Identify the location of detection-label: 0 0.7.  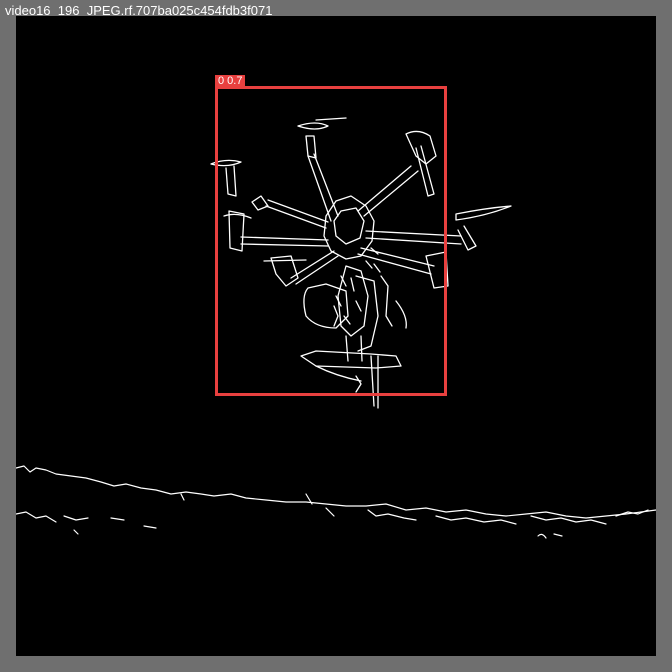
(230, 81).